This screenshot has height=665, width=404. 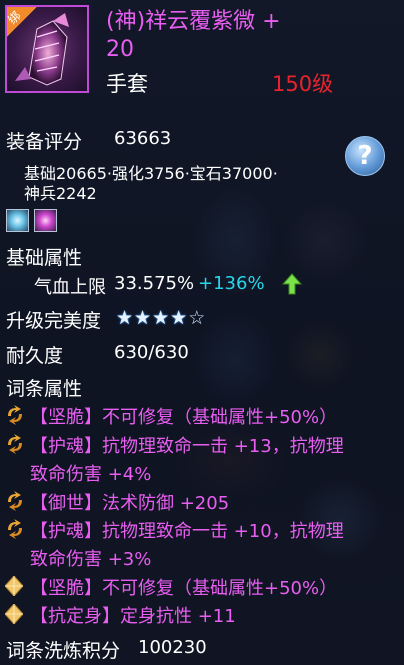 What do you see at coordinates (172, 647) in the screenshot?
I see `wash-value: 100230` at bounding box center [172, 647].